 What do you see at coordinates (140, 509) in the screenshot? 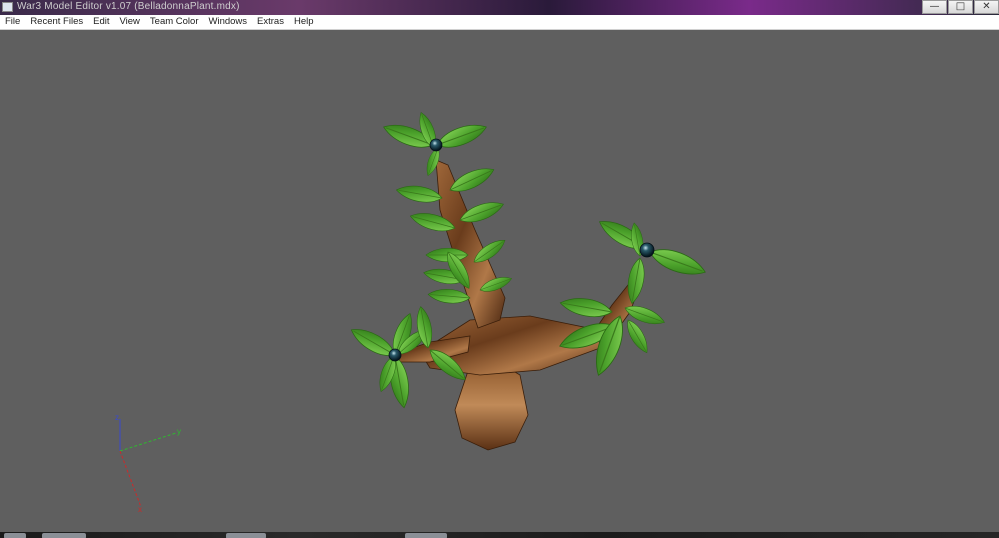
I see `x-axis-label: x` at bounding box center [140, 509].